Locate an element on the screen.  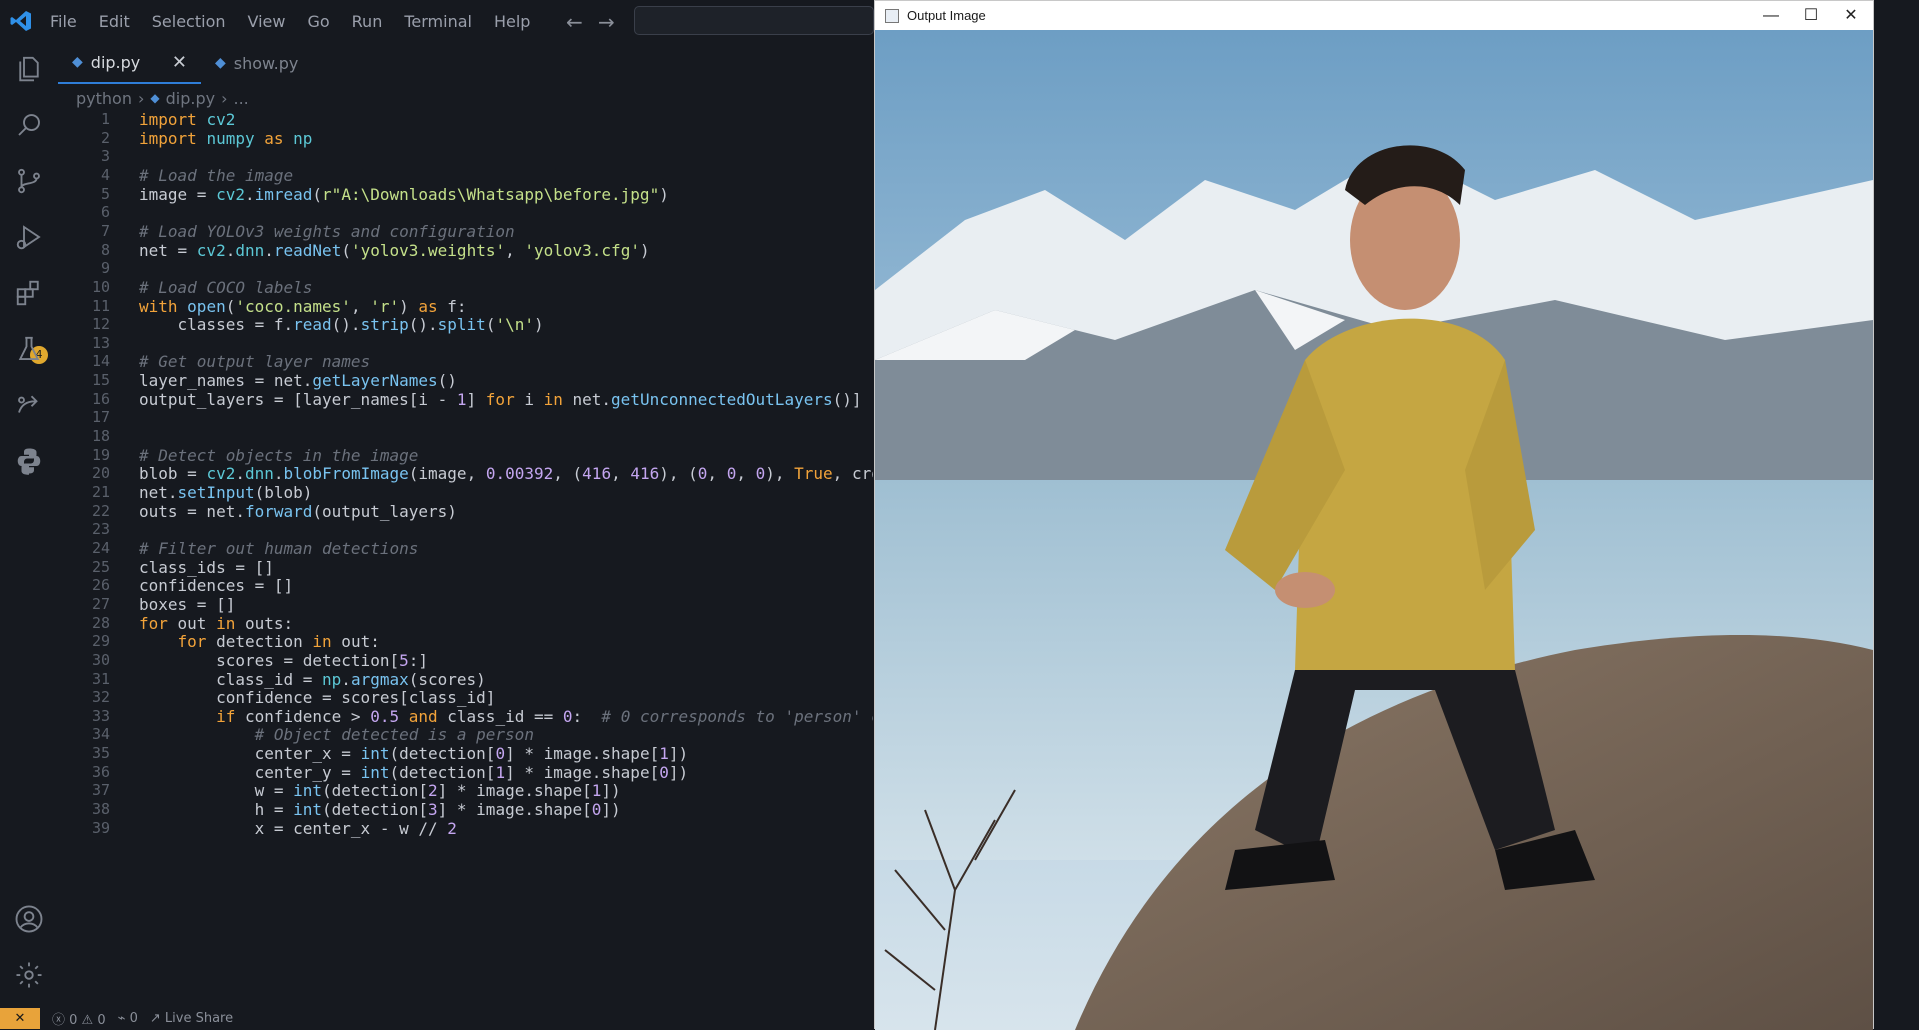
code-text: x = center_x - w // 2 is located at coordinates (298, 828).